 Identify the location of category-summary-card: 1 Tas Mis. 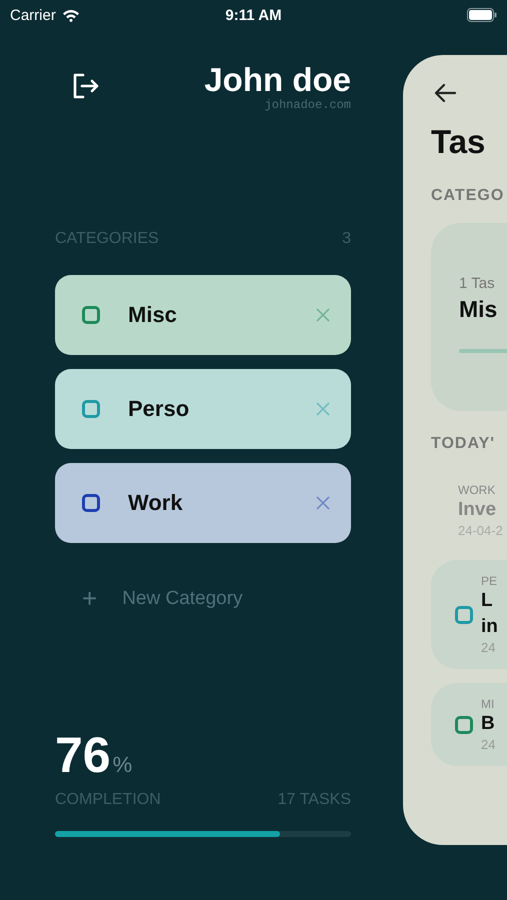
(469, 317).